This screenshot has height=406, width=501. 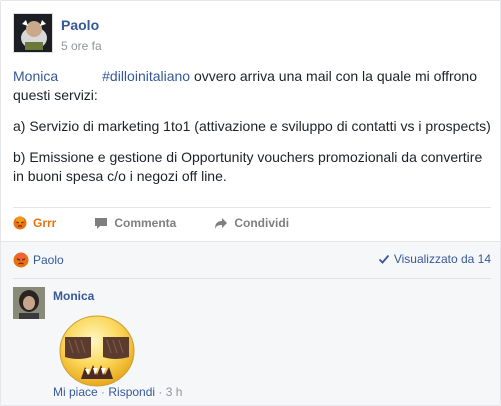 What do you see at coordinates (145, 222) in the screenshot?
I see `comment-label: Commenta` at bounding box center [145, 222].